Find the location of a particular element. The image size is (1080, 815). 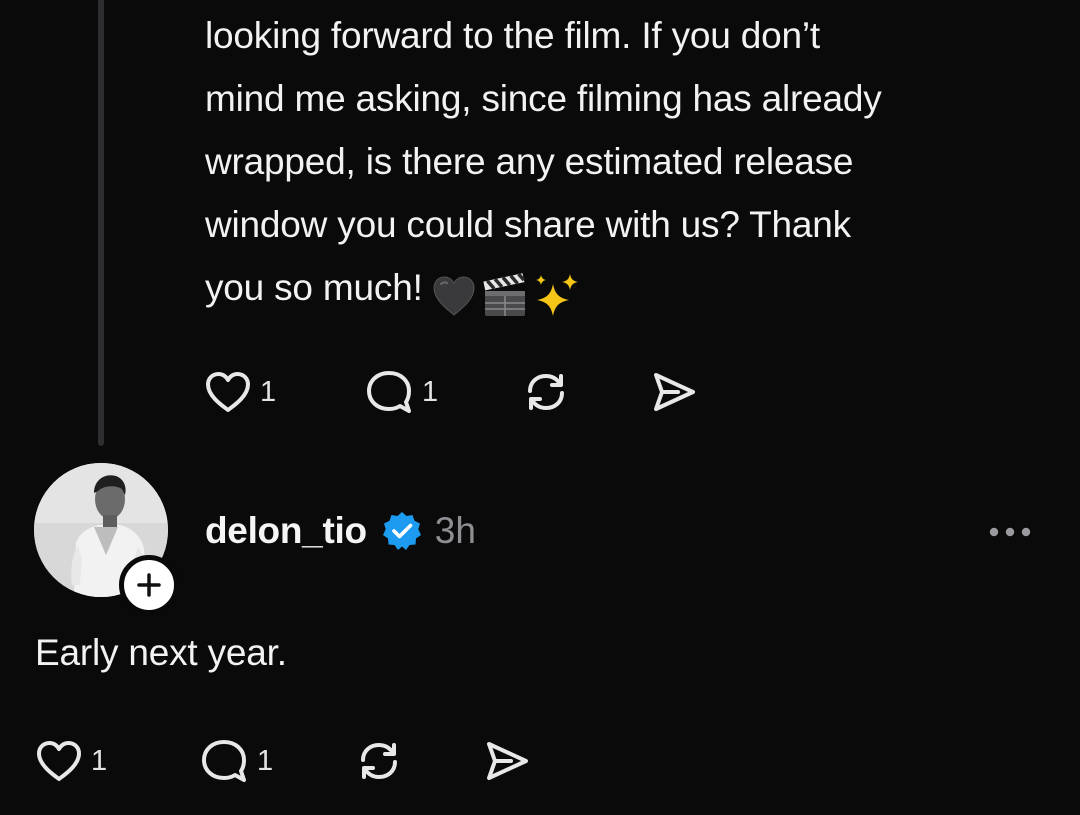

thread-connector-line is located at coordinates (101, 223).